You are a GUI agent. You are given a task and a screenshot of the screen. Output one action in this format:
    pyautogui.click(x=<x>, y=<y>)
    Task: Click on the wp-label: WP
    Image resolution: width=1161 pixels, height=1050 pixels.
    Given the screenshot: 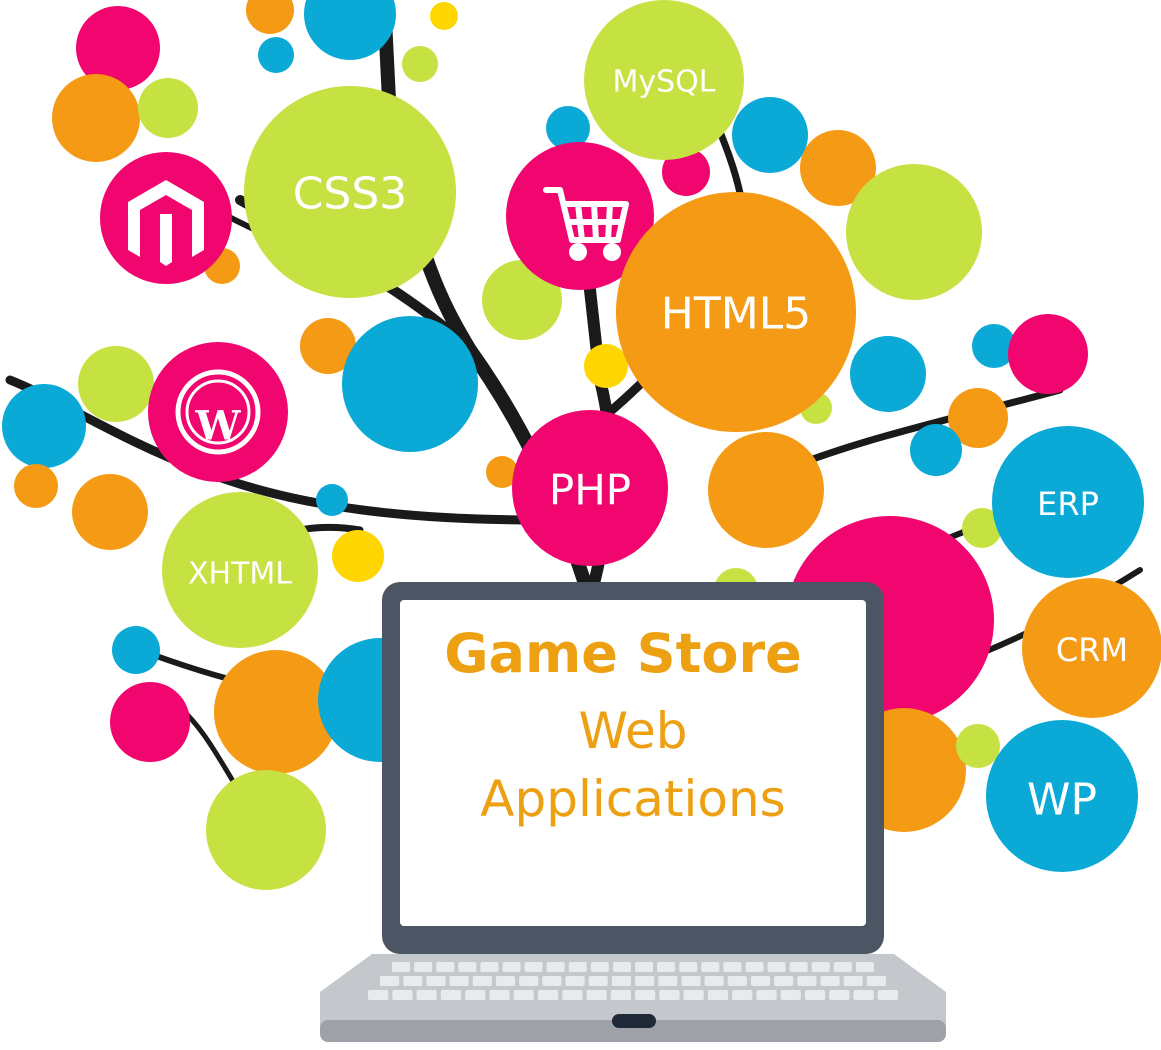 What is the action you would take?
    pyautogui.click(x=1062, y=800)
    